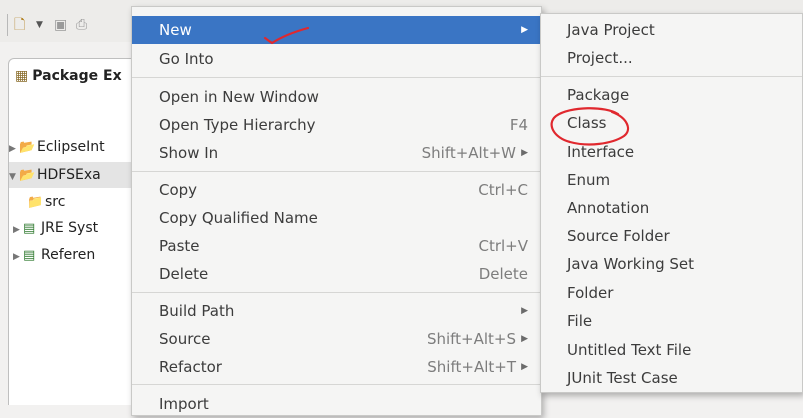 The height and width of the screenshot is (418, 803). What do you see at coordinates (35, 202) in the screenshot?
I see `source-folder-icon: 📁` at bounding box center [35, 202].